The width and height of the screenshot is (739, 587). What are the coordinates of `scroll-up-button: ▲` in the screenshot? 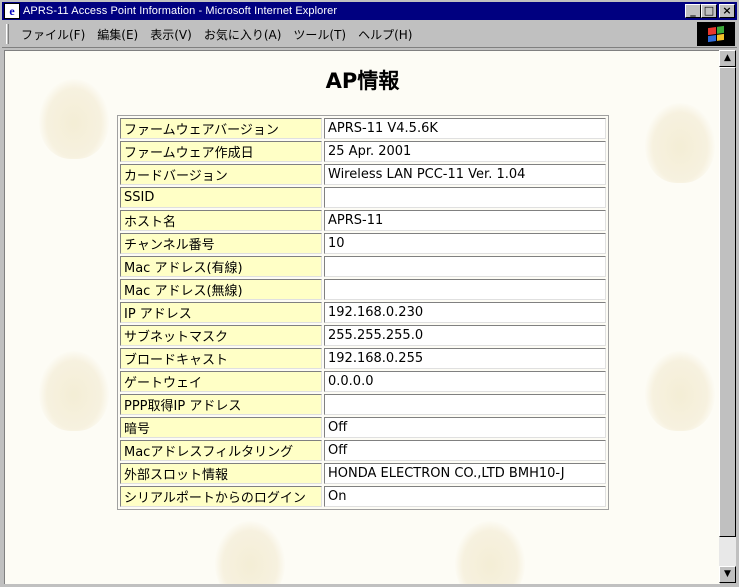 It's located at (727, 58).